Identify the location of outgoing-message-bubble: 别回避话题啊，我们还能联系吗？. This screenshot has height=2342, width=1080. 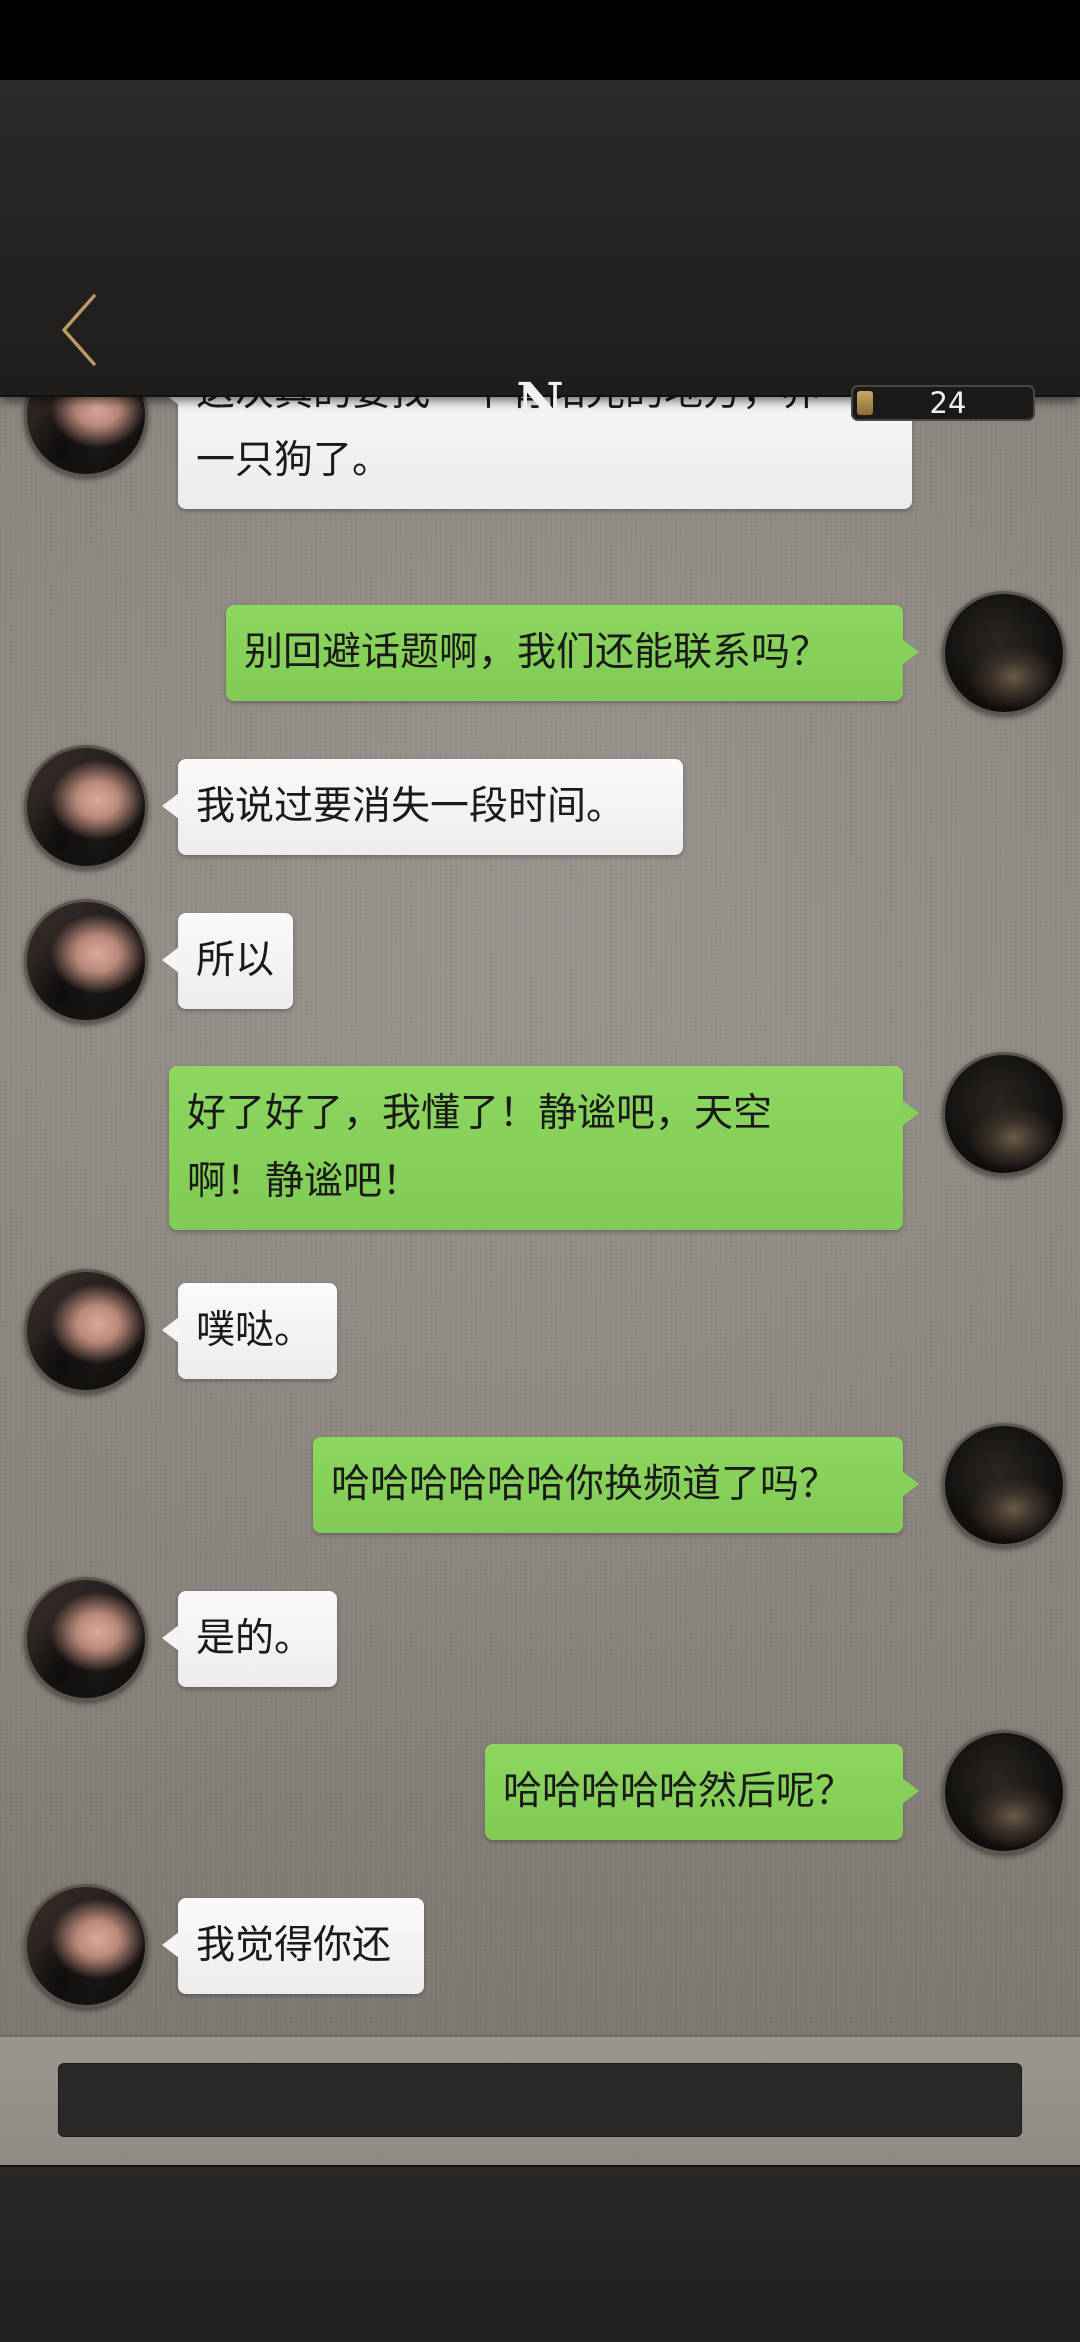
(572, 653).